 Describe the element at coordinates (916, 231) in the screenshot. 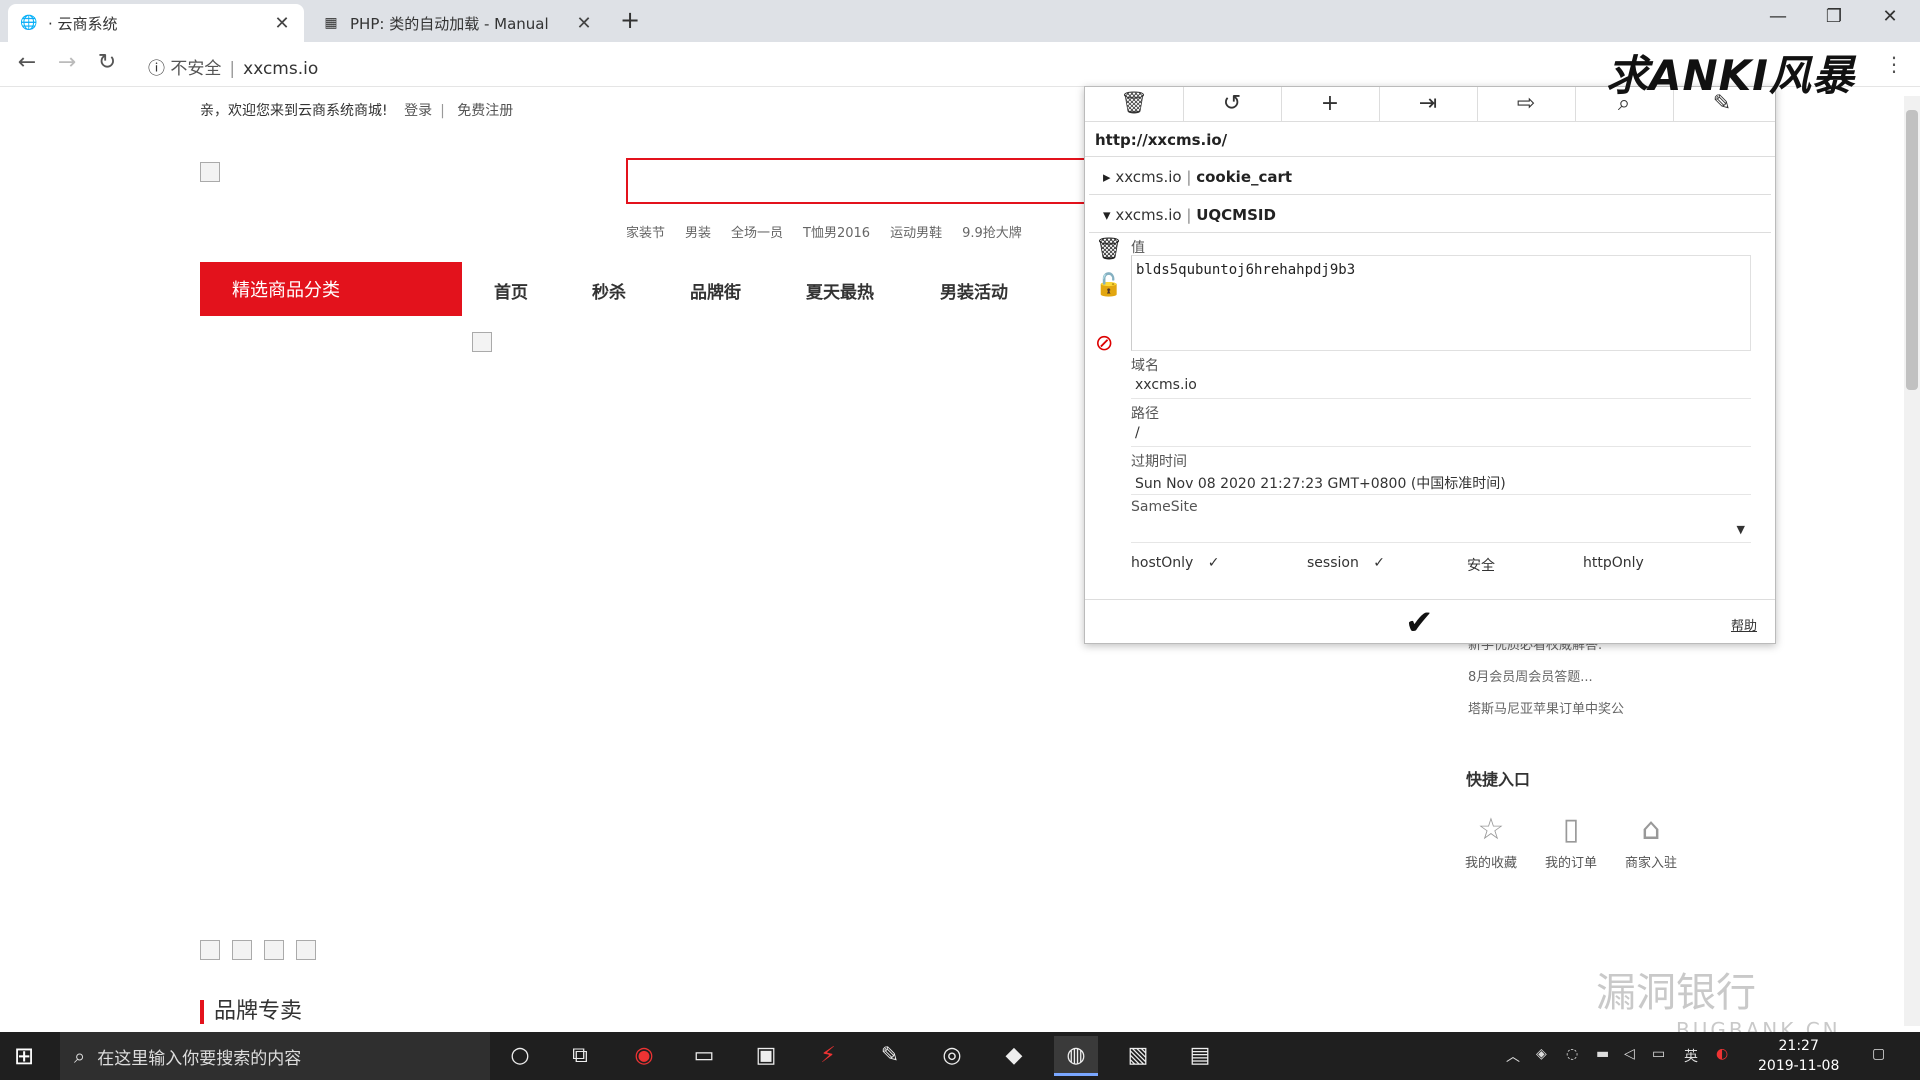

I see `hotword-link: 运动男鞋` at that location.